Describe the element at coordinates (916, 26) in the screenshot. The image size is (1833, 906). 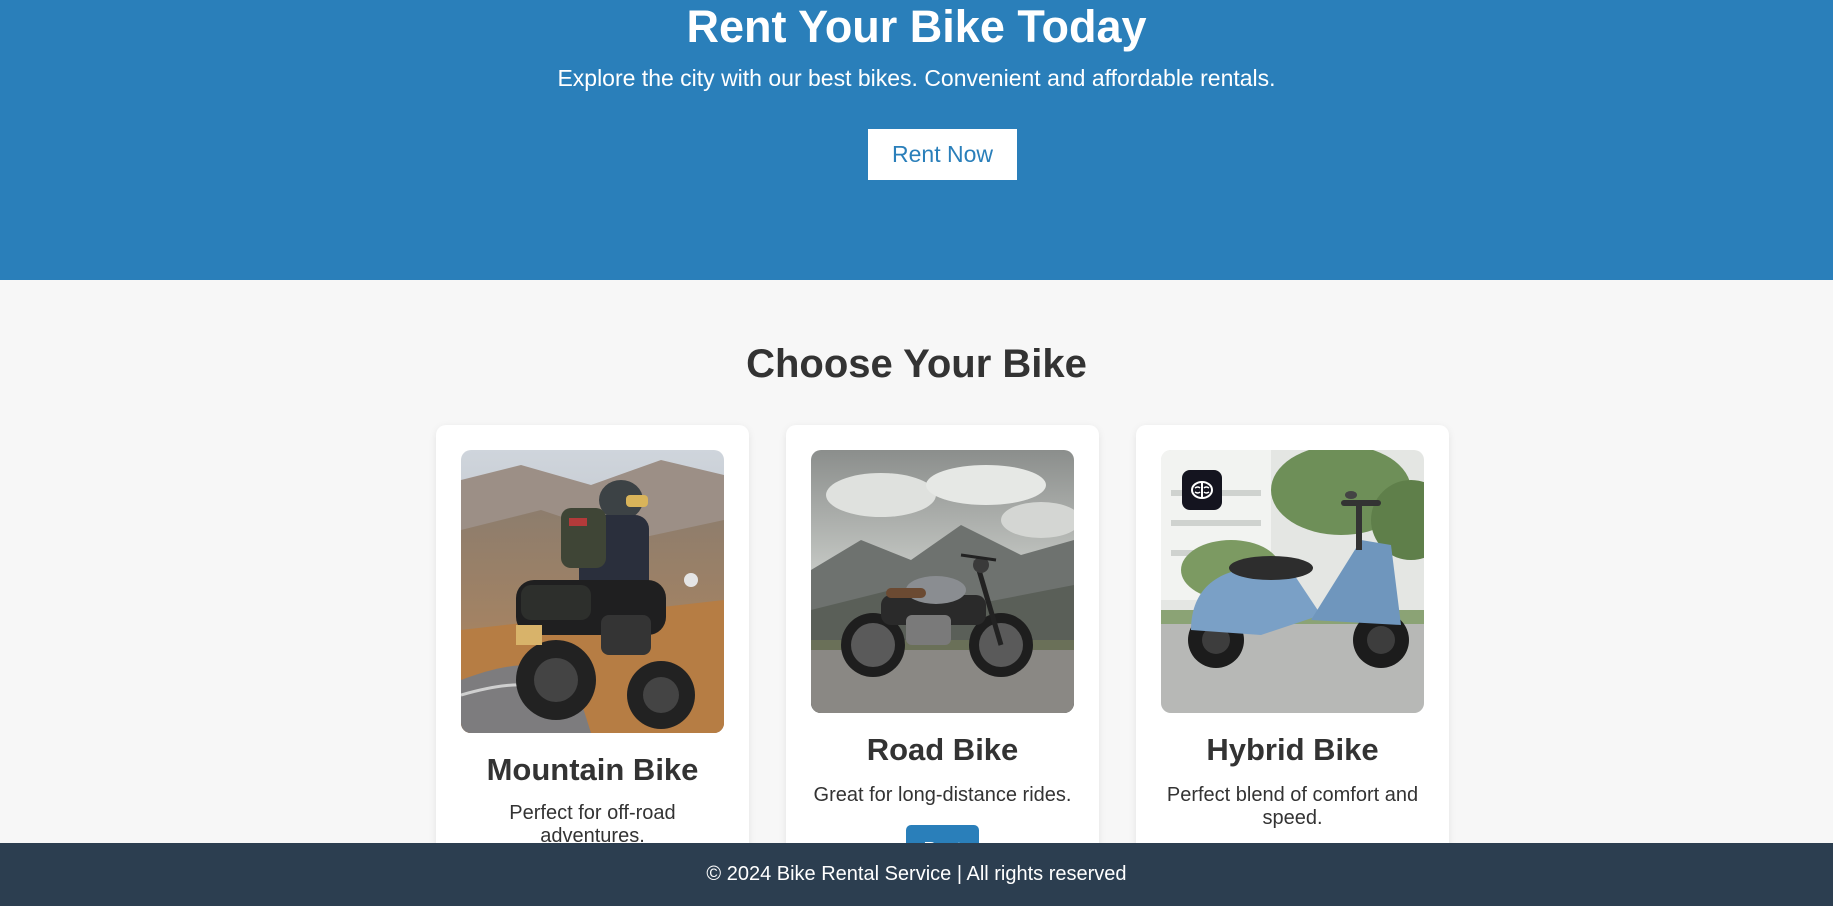
I see `hero-title: Rent Your Bike Today` at that location.